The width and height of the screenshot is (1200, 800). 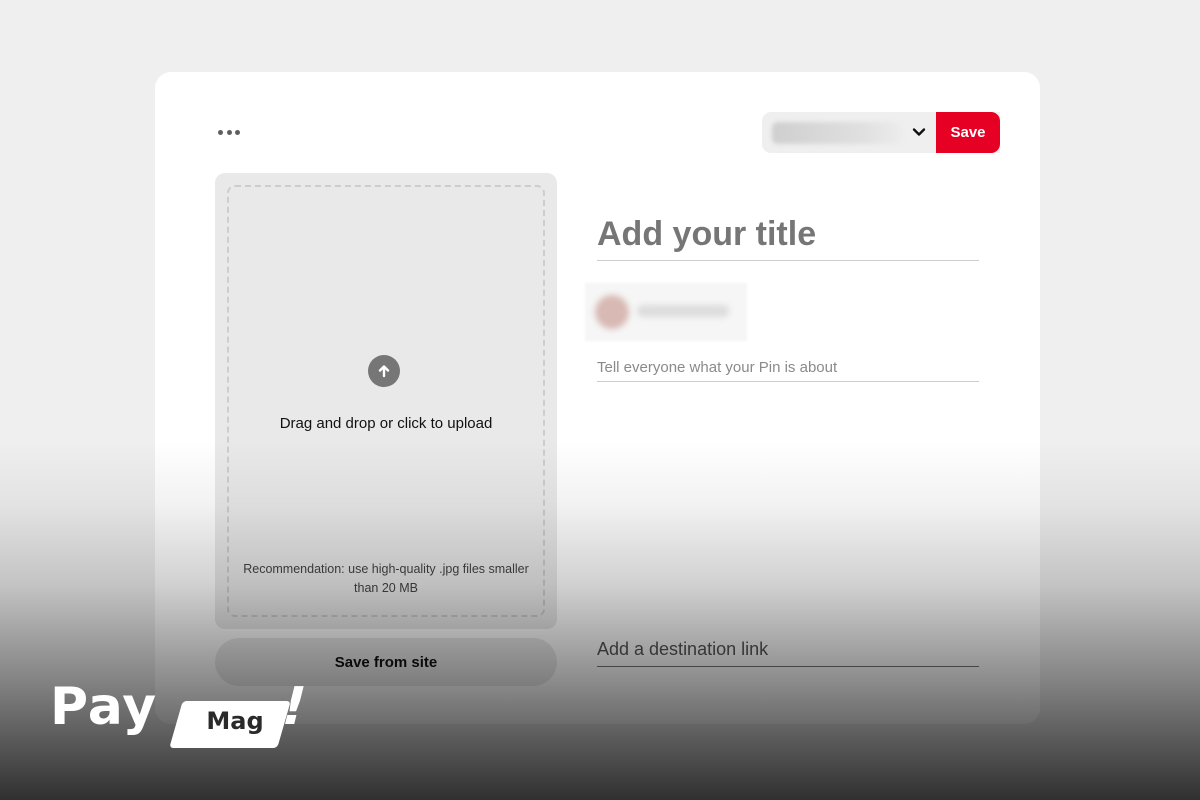 I want to click on chevron-down-icon, so click(x=919, y=132).